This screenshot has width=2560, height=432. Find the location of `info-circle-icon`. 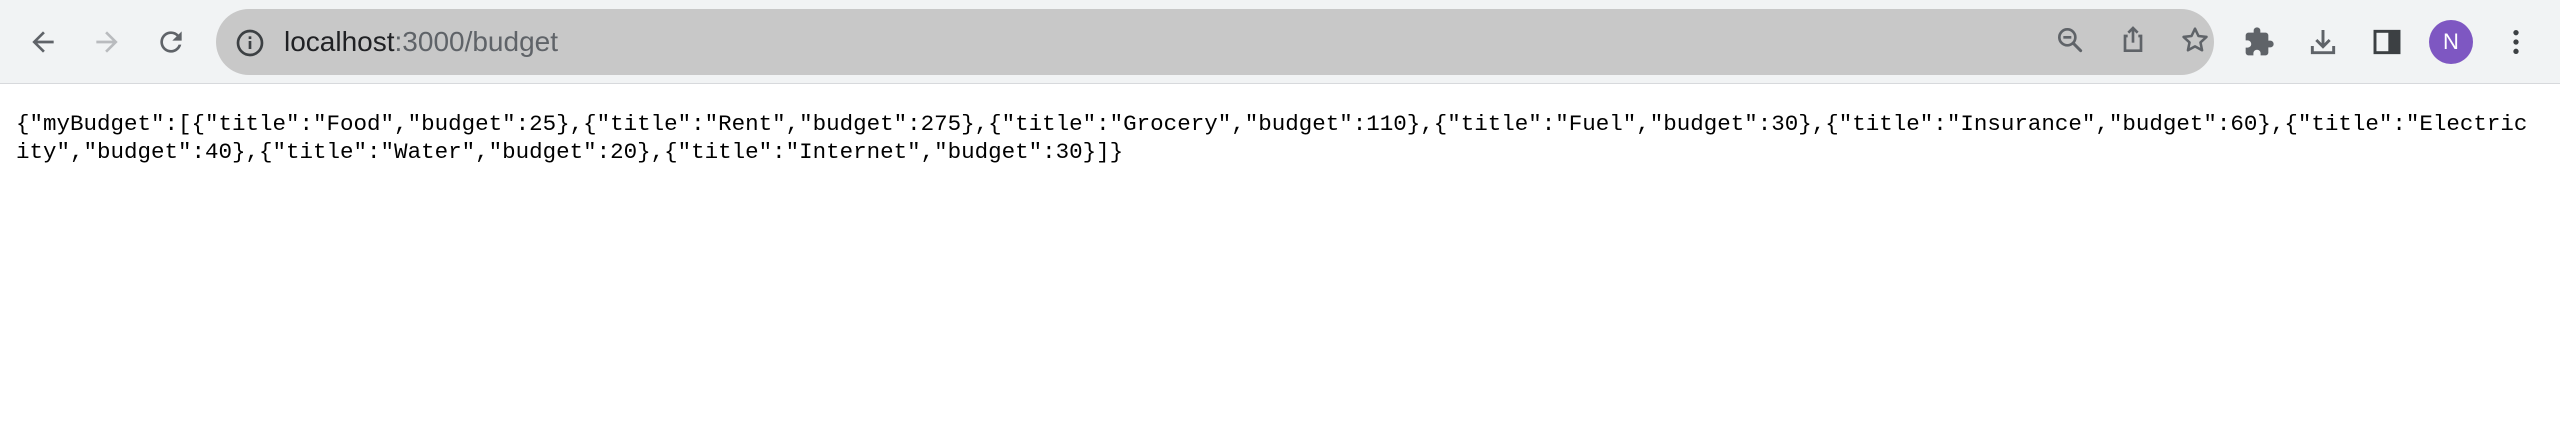

info-circle-icon is located at coordinates (250, 43).